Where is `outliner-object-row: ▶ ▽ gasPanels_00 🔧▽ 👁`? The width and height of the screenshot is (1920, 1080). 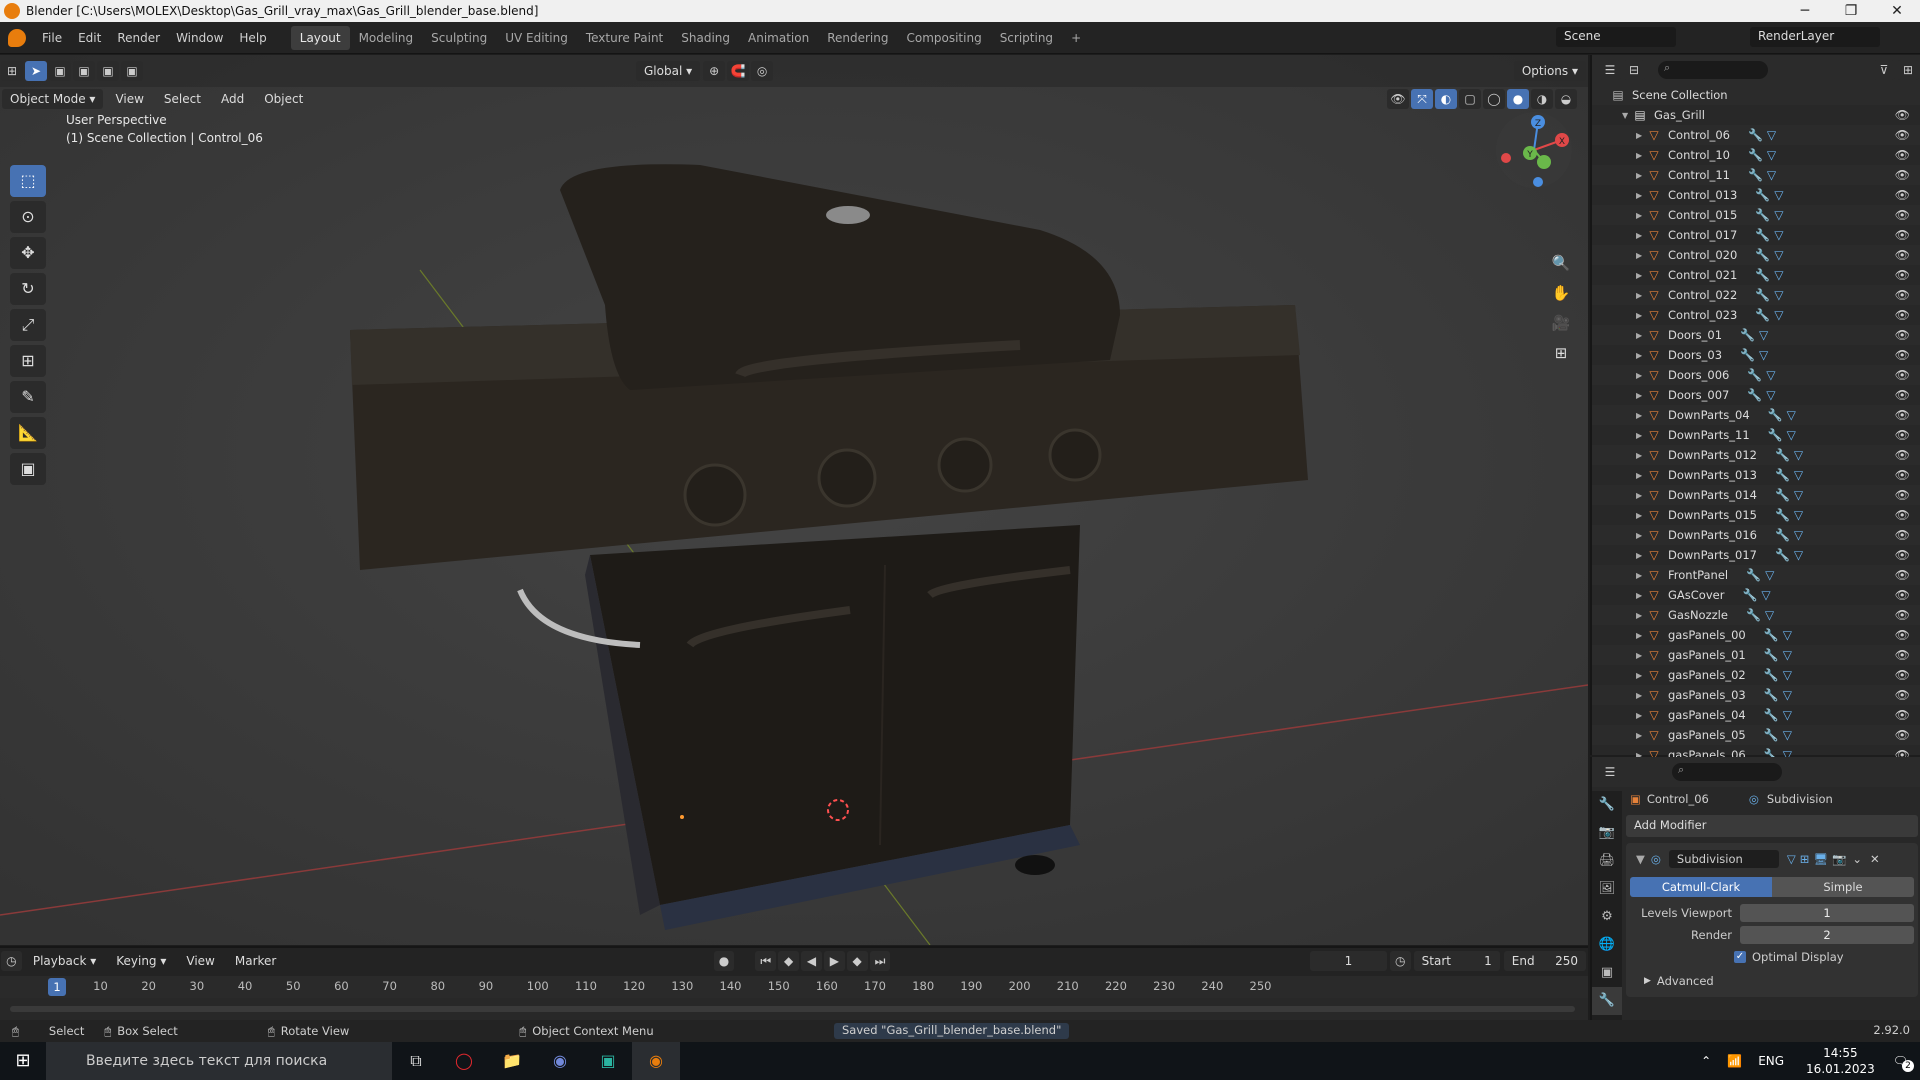 outliner-object-row: ▶ ▽ gasPanels_00 🔧▽ 👁 is located at coordinates (1756, 635).